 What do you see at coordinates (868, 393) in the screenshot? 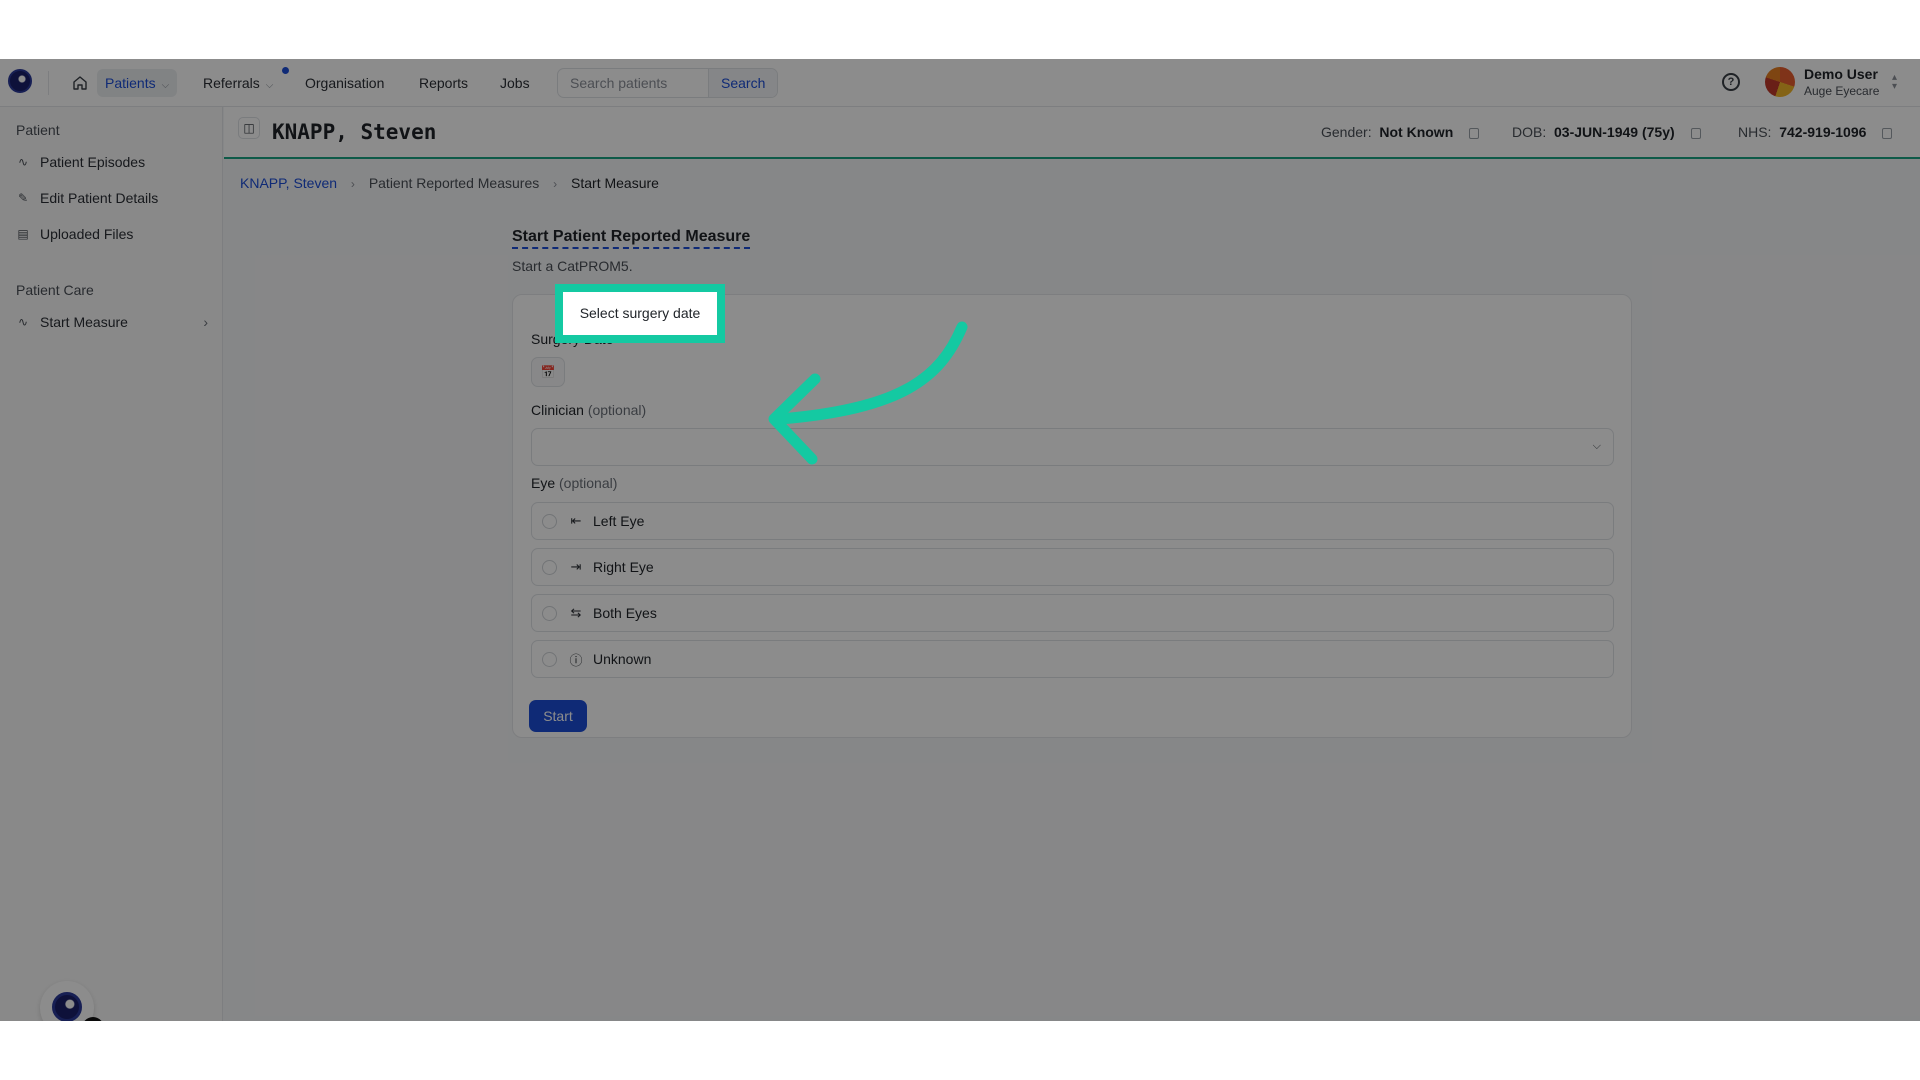
I see `tutorial-arrow-icon` at bounding box center [868, 393].